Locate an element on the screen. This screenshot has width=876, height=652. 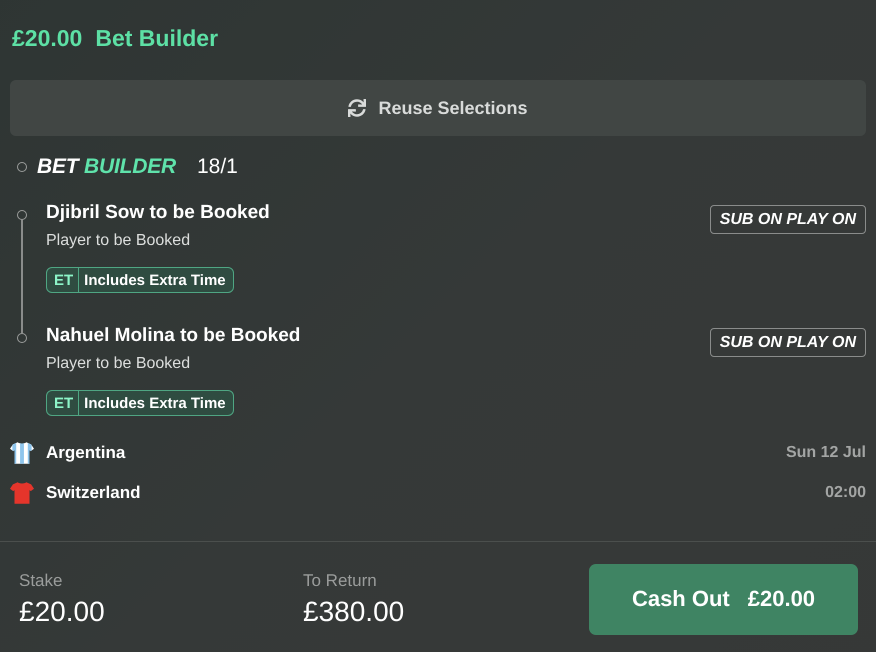
event-date: Sun 12 Jul is located at coordinates (826, 453).